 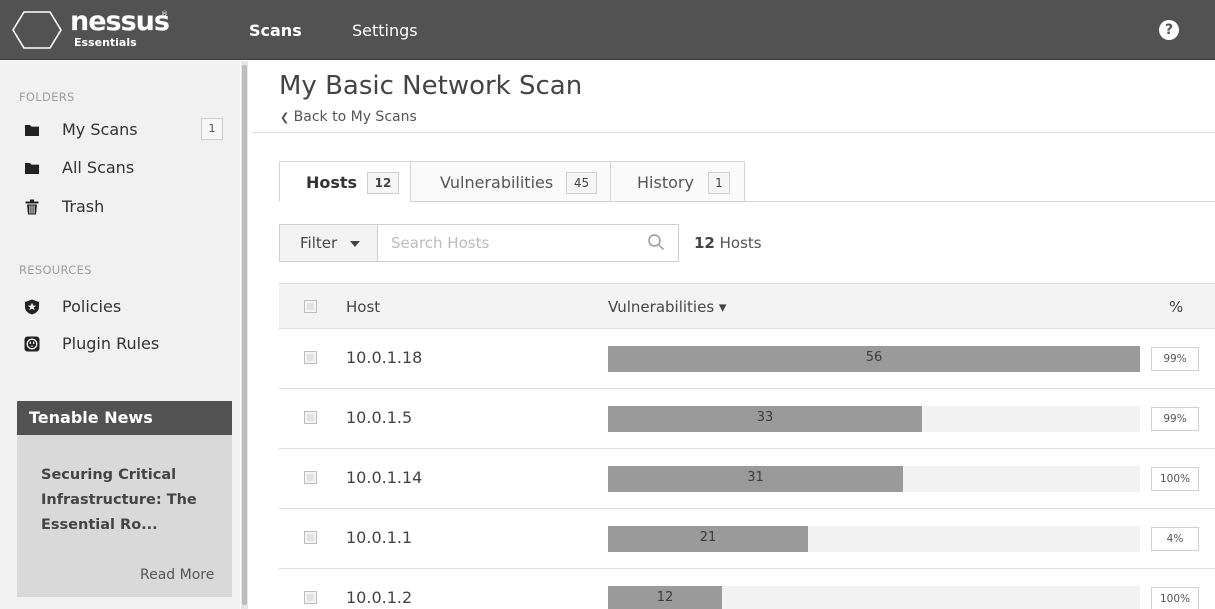 I want to click on table-row: 10.0.1.5 33 99%, so click(x=747, y=419).